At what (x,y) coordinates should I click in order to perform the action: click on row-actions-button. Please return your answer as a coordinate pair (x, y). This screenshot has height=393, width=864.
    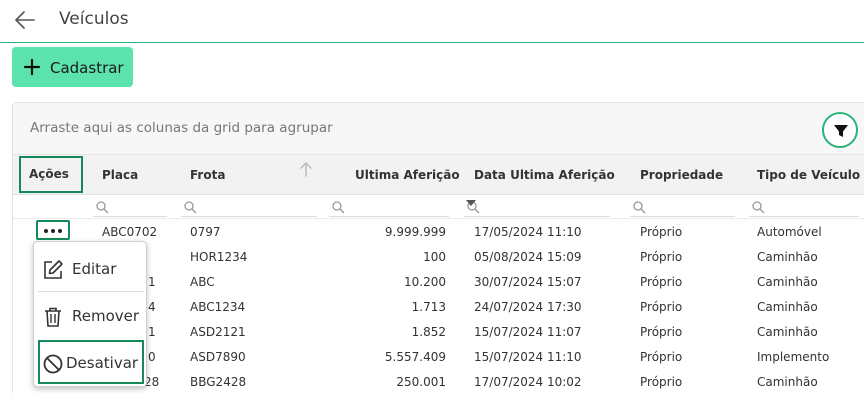
    Looking at the image, I should click on (53, 230).